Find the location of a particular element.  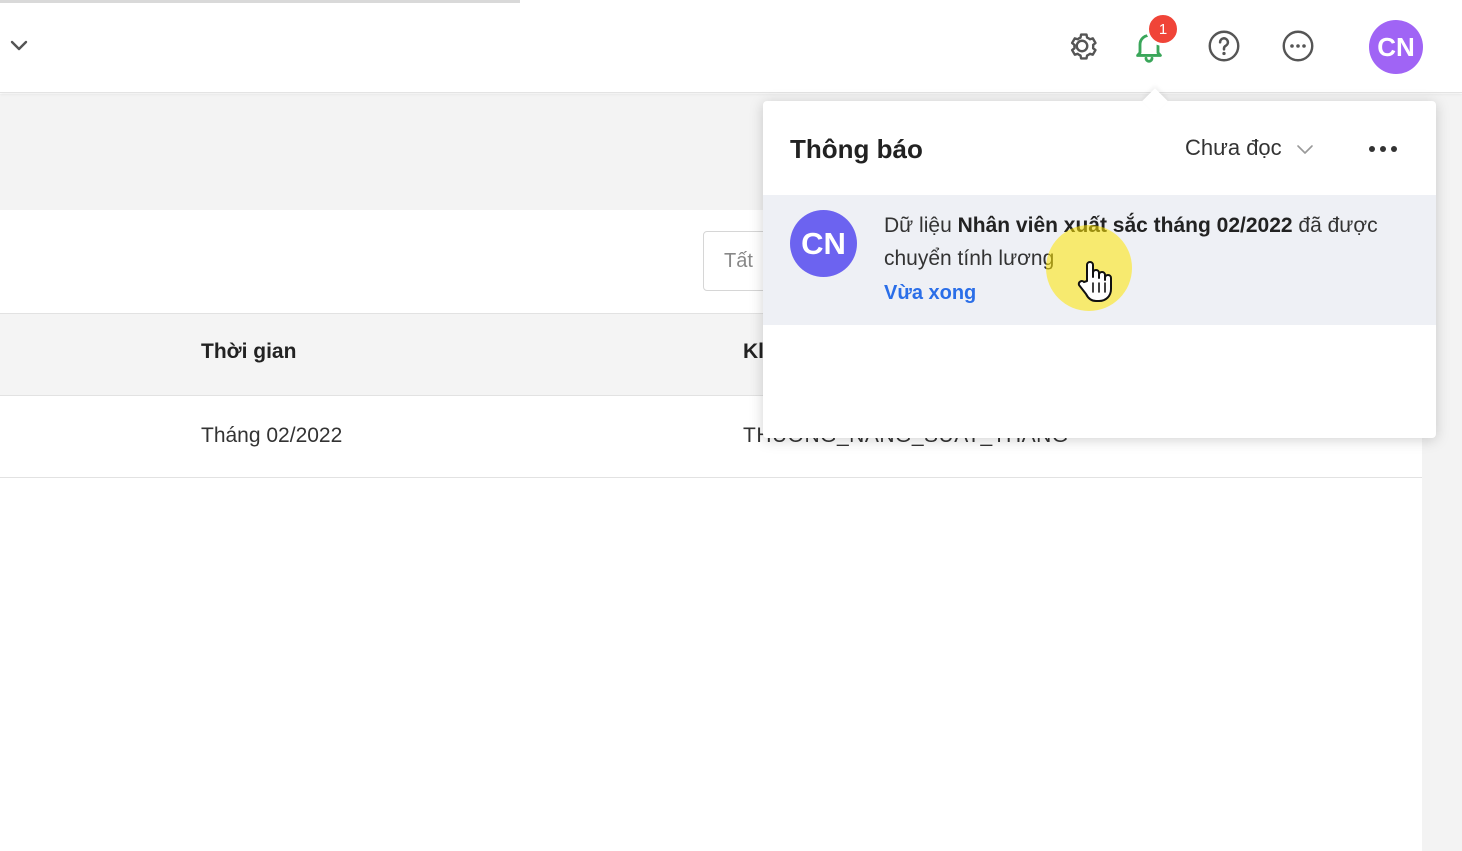

notification-avatar: CN is located at coordinates (823, 243).